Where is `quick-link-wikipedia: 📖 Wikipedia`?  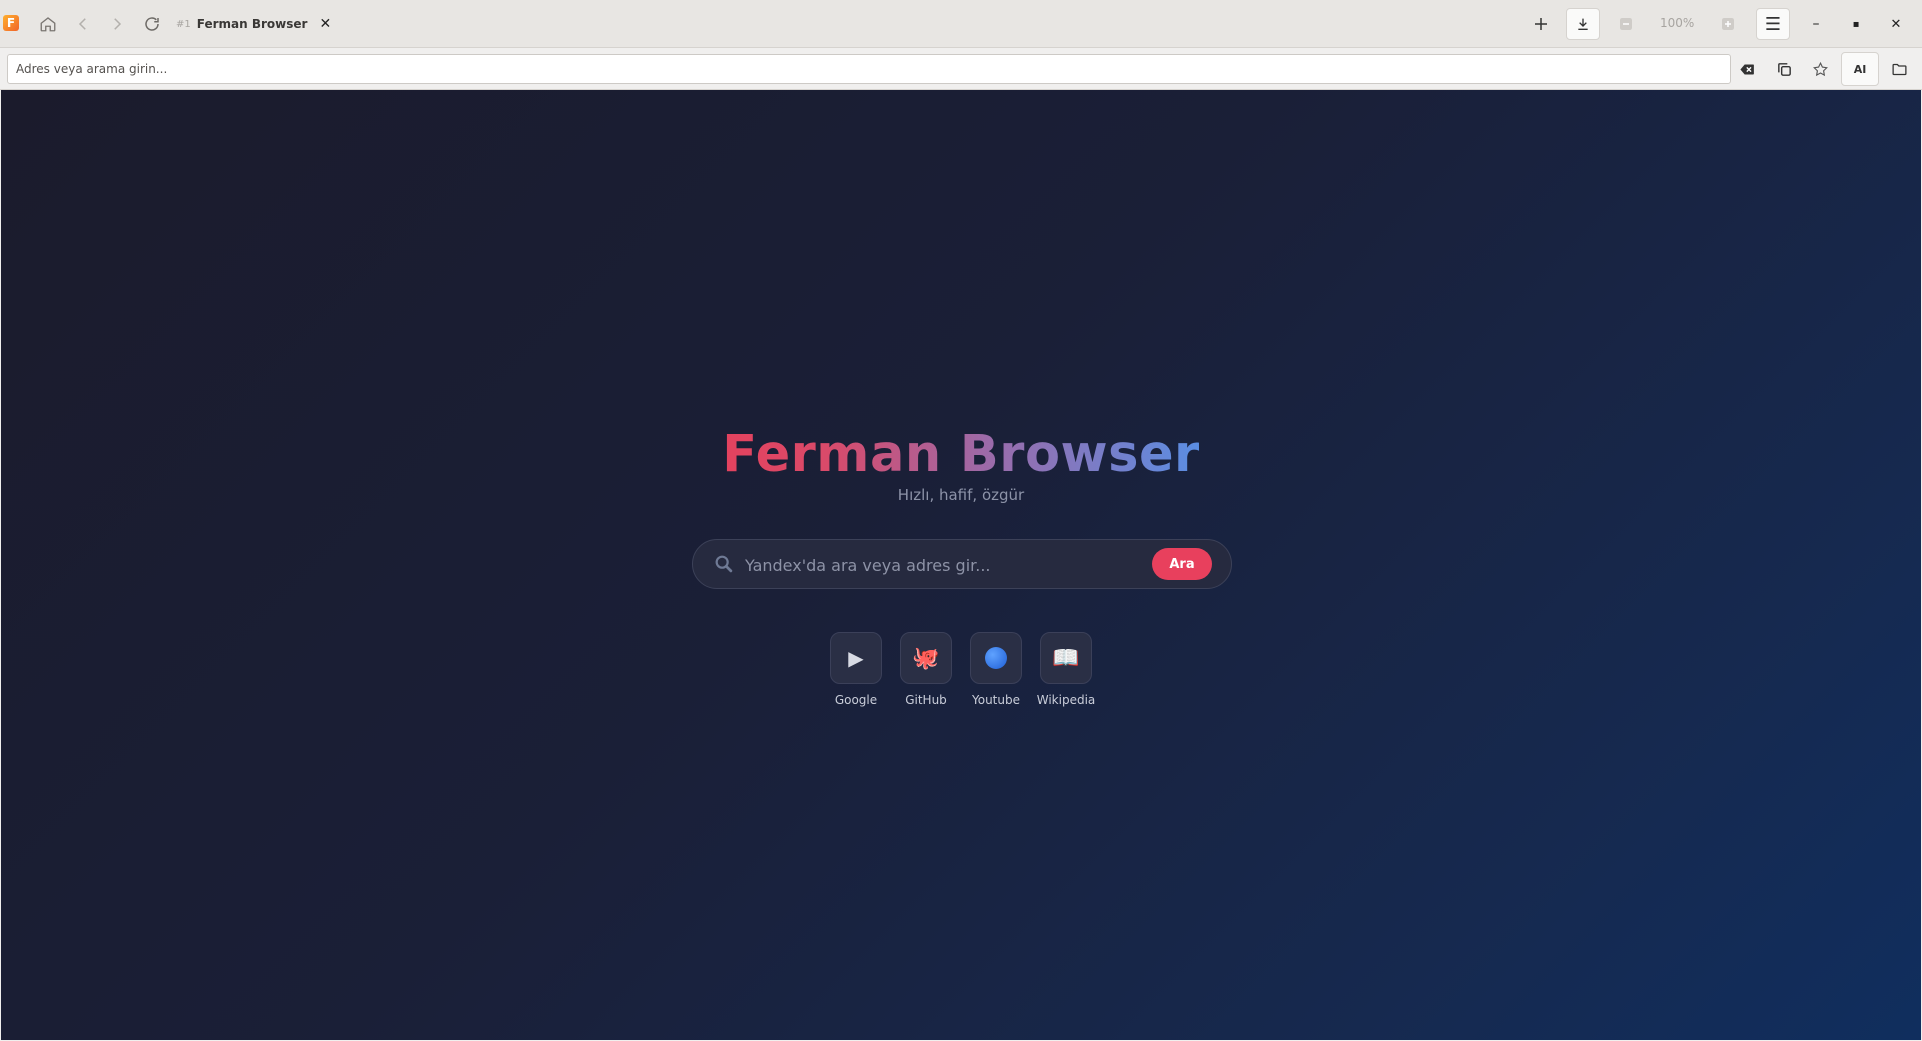
quick-link-wikipedia: 📖 Wikipedia is located at coordinates (1066, 669).